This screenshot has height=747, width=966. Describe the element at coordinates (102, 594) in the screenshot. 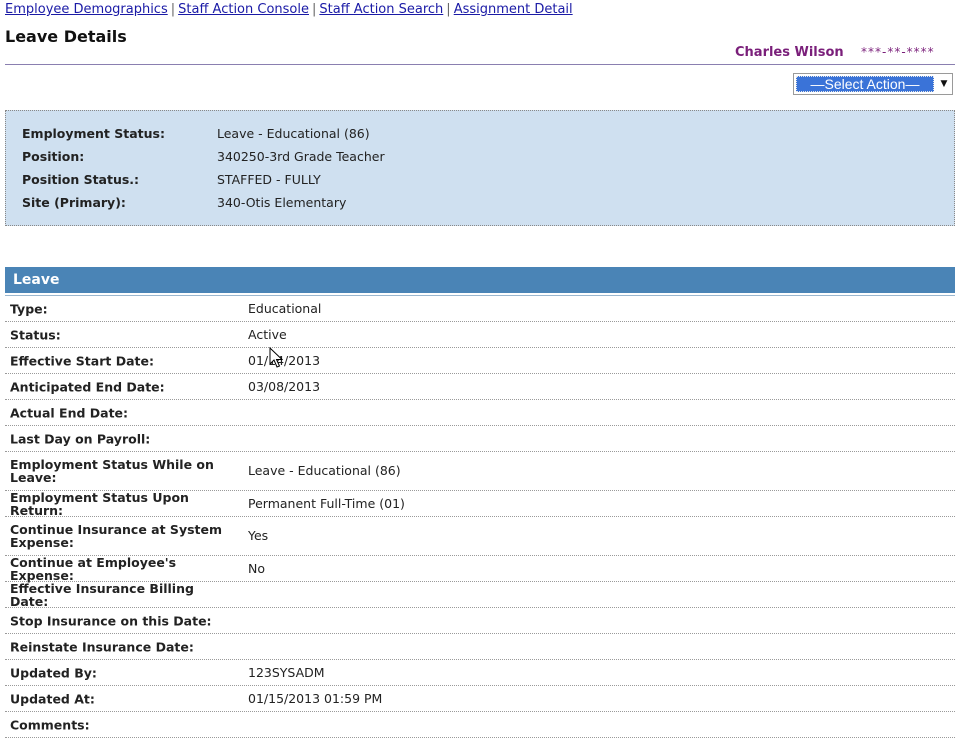

I see `leave-label: Effective Insurance Billing Date:` at that location.